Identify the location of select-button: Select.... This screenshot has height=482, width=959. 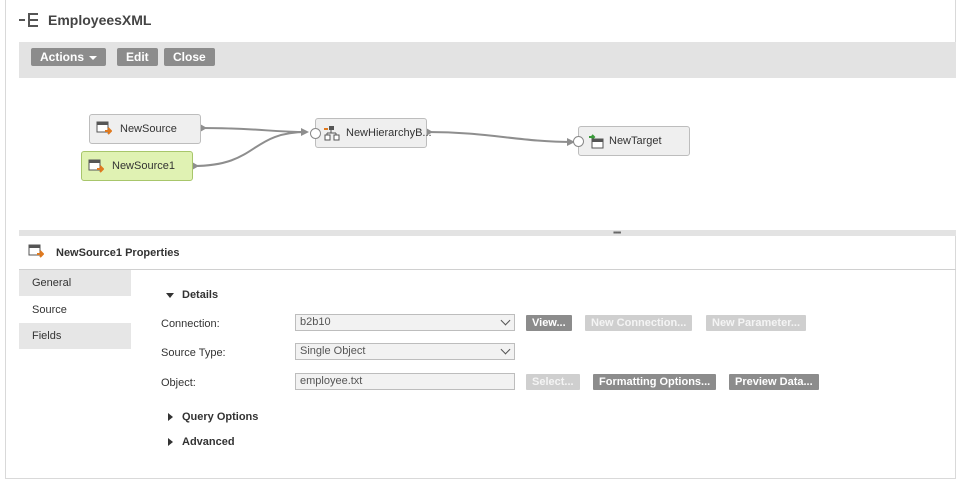
(553, 382).